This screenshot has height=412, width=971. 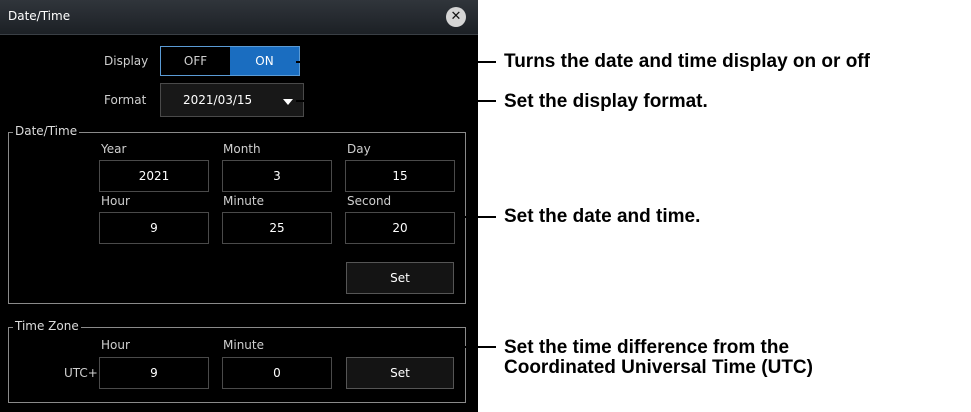 I want to click on callout-line-datetime, so click(x=476, y=217).